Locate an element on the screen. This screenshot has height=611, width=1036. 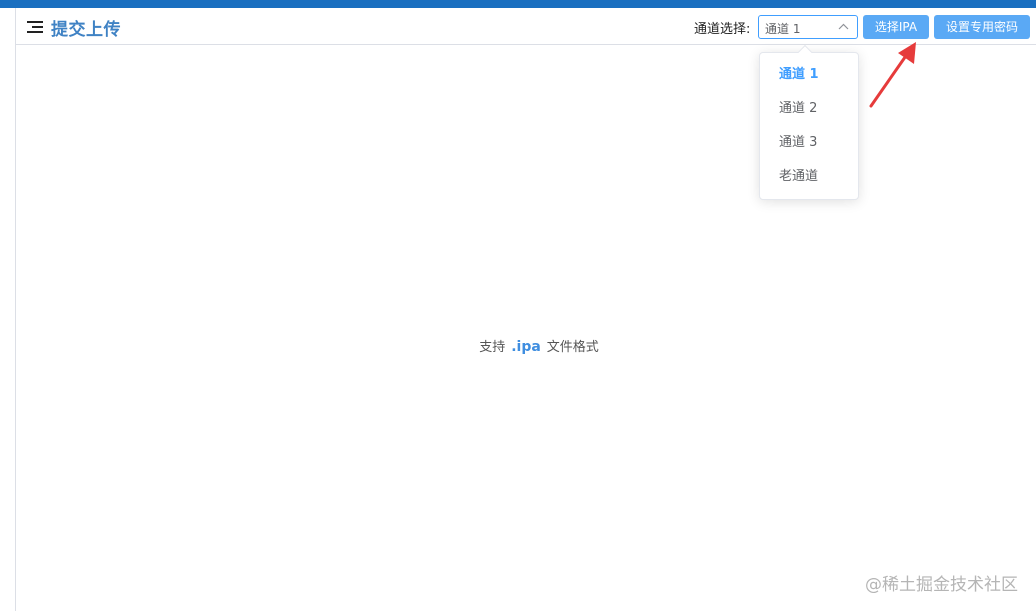
watermark: @稀土掘金技术社区 is located at coordinates (941, 585).